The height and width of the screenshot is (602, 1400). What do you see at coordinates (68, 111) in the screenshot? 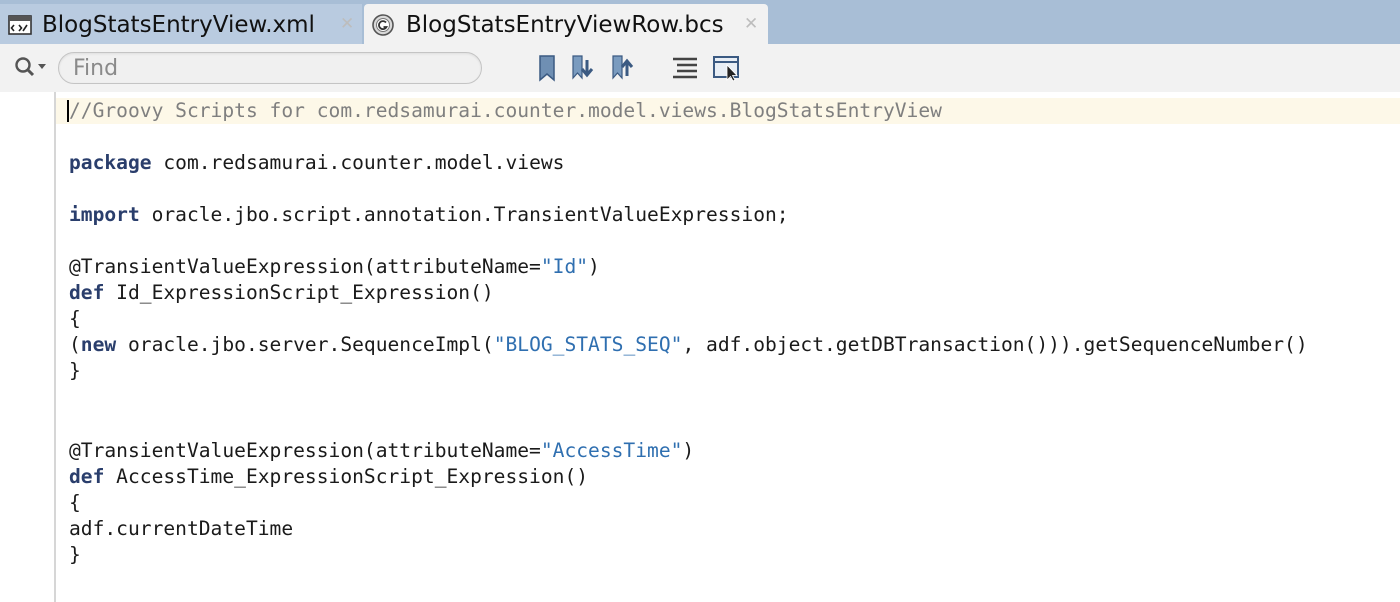
I see `text-caret` at bounding box center [68, 111].